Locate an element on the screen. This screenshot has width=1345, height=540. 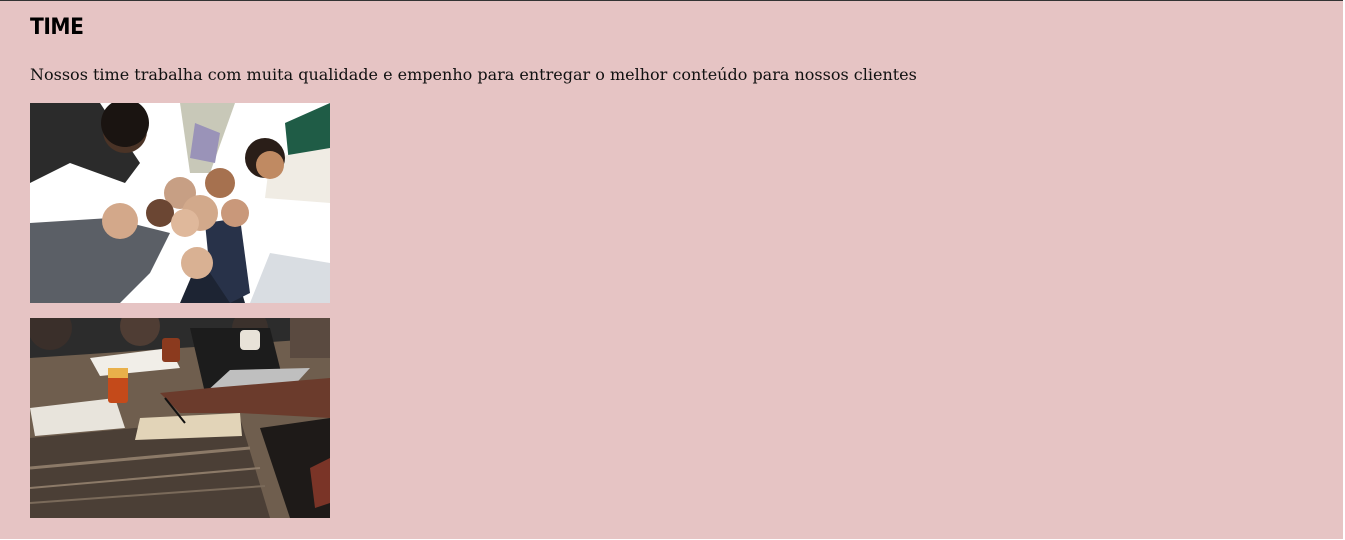
team-fist-bump-photo is located at coordinates (180, 203).